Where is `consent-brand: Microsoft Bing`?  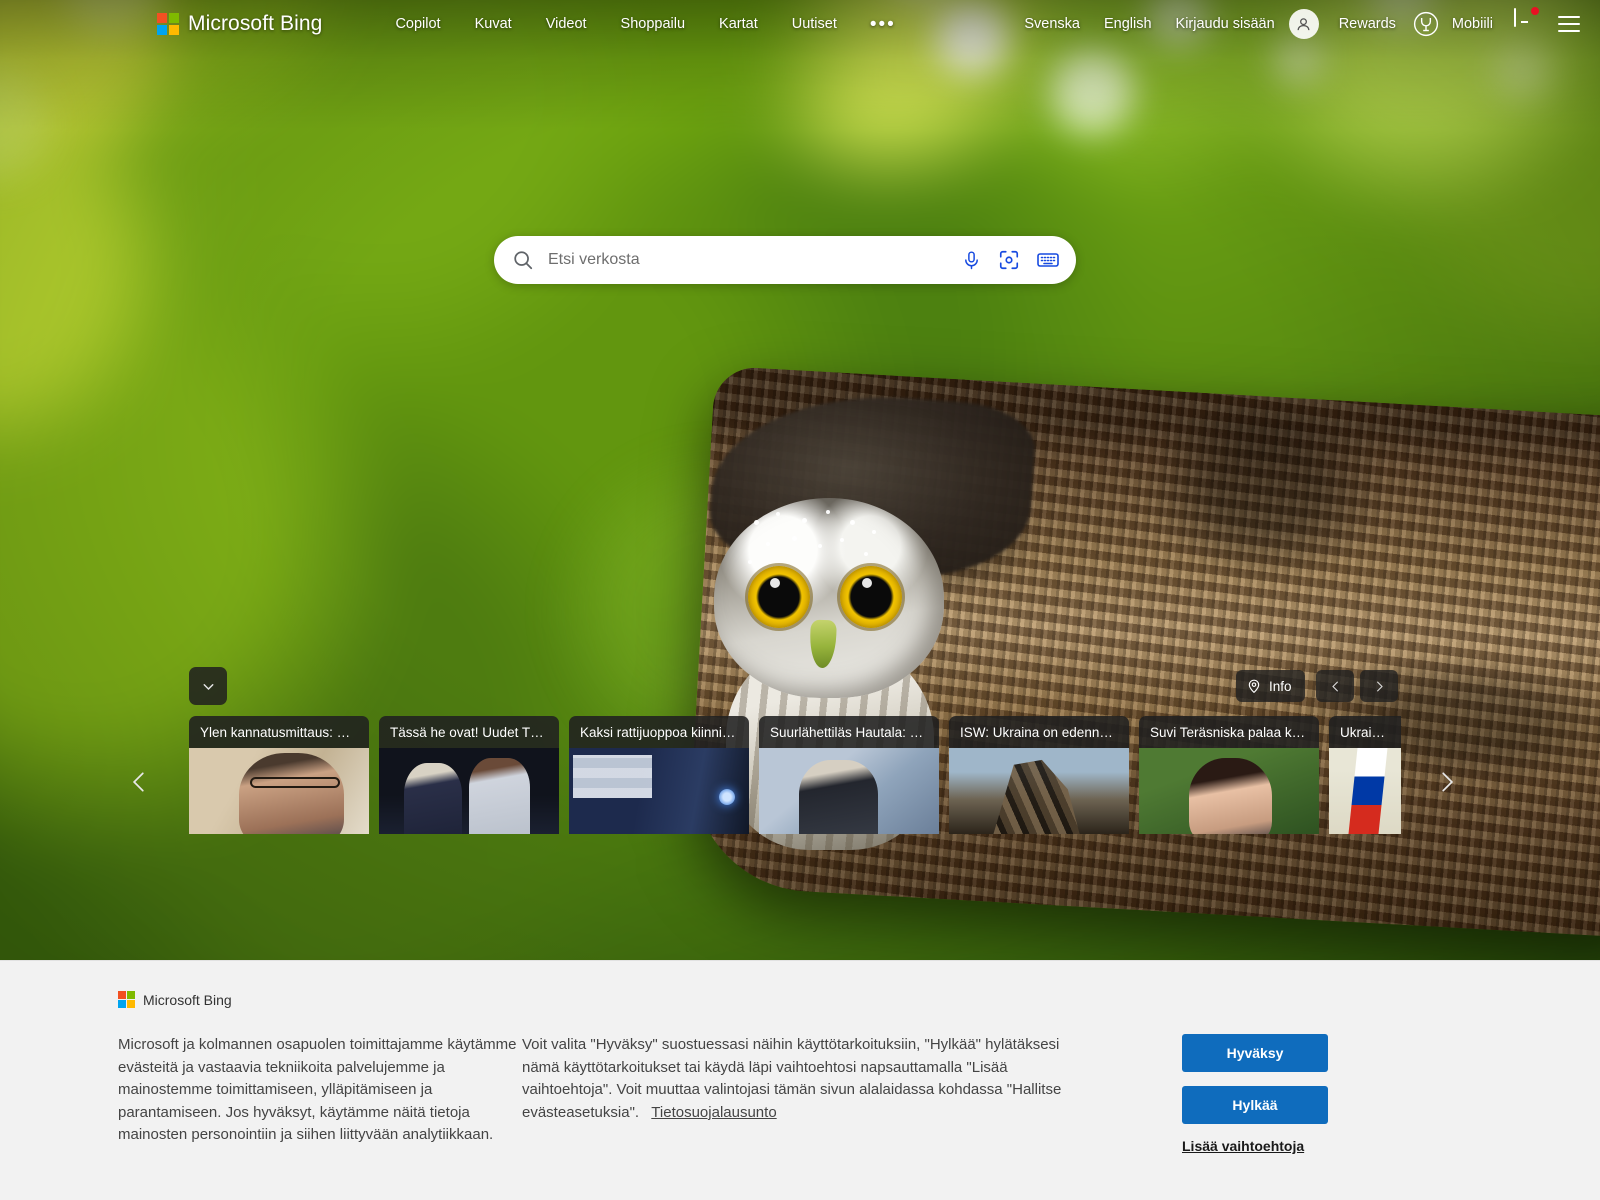 consent-brand: Microsoft Bing is located at coordinates (859, 999).